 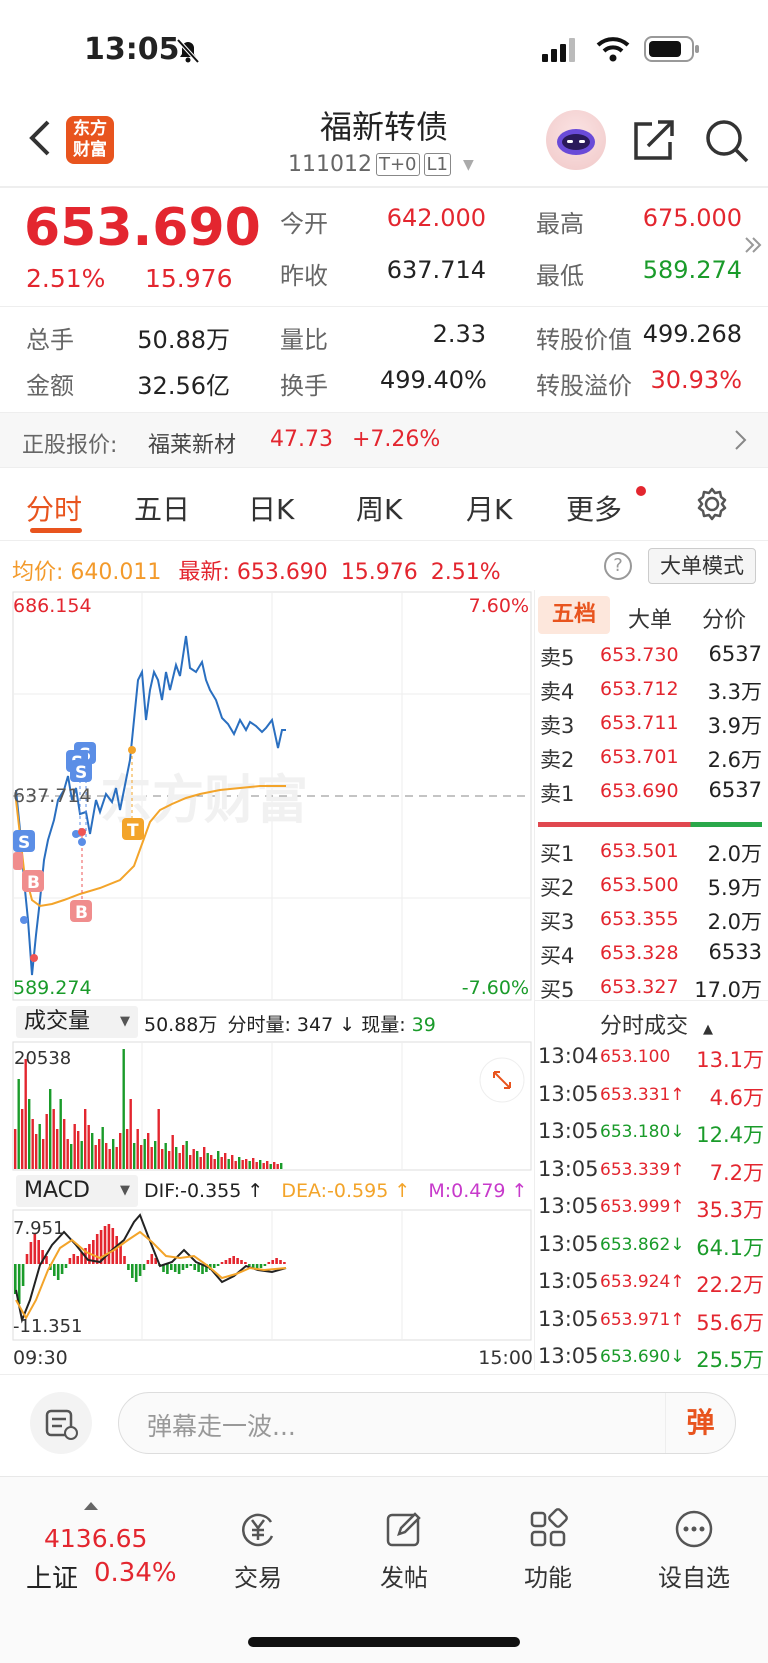 What do you see at coordinates (204, 1191) in the screenshot?
I see `macd-dif: DIF:-0.355 ↑` at bounding box center [204, 1191].